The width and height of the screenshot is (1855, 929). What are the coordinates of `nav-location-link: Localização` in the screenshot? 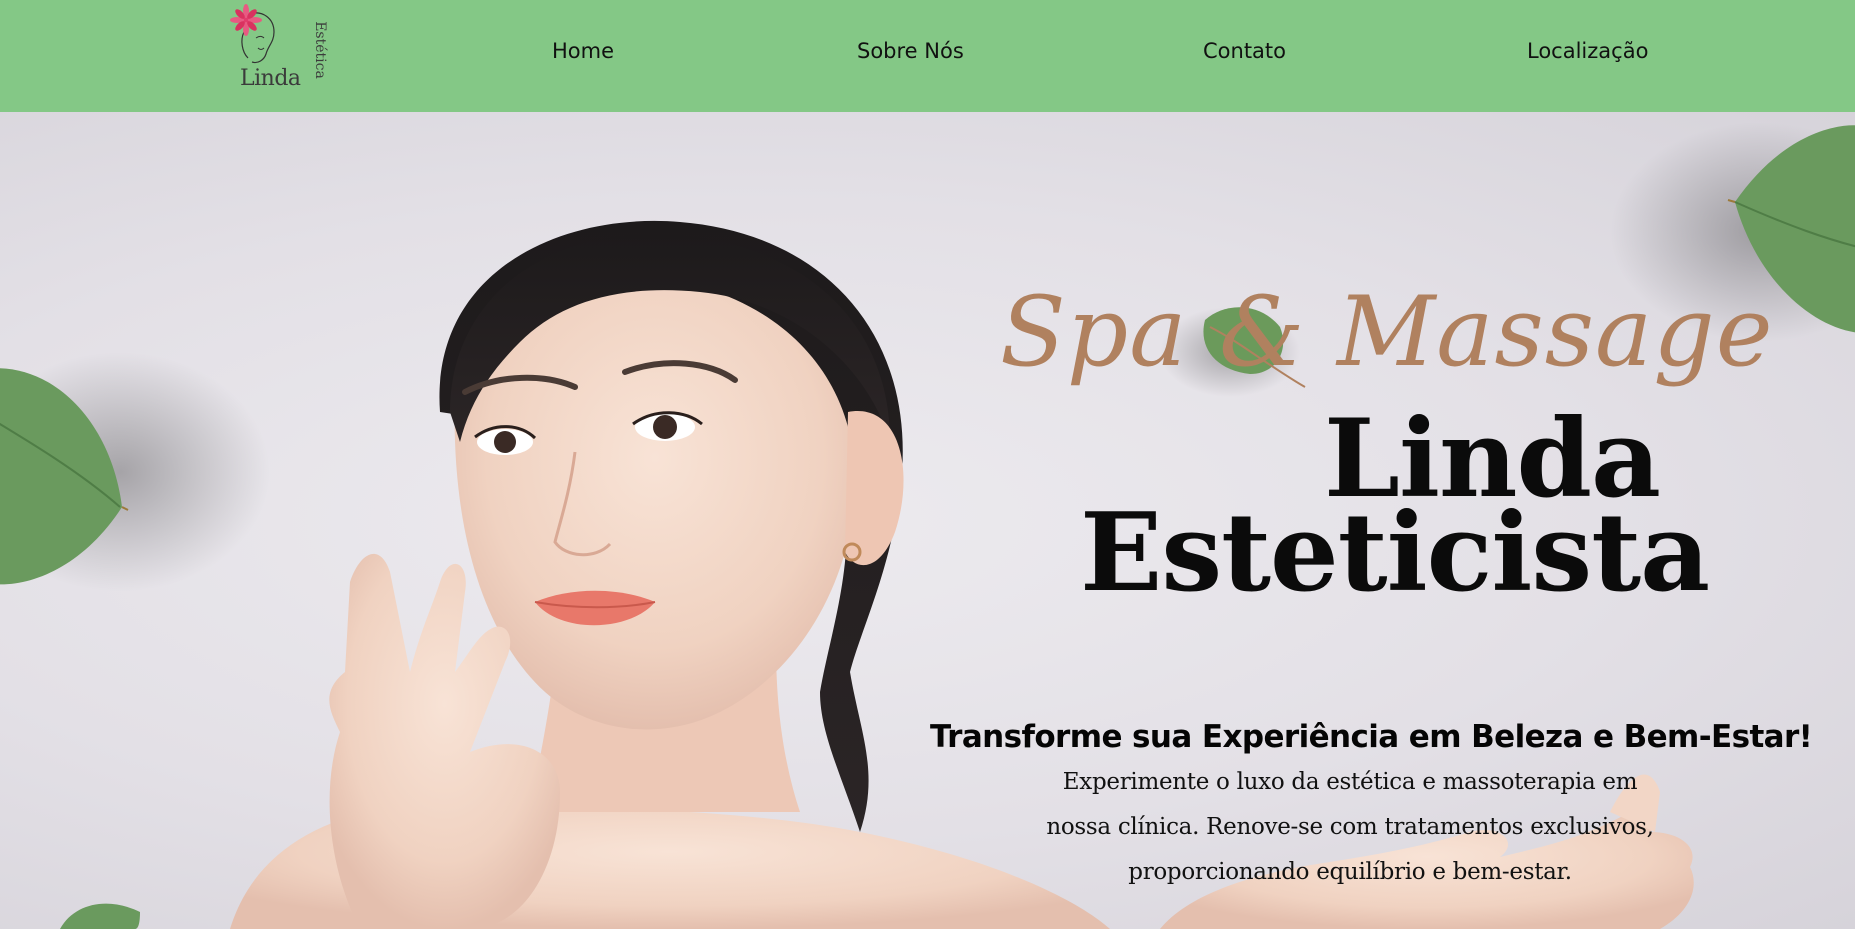 It's located at (1587, 51).